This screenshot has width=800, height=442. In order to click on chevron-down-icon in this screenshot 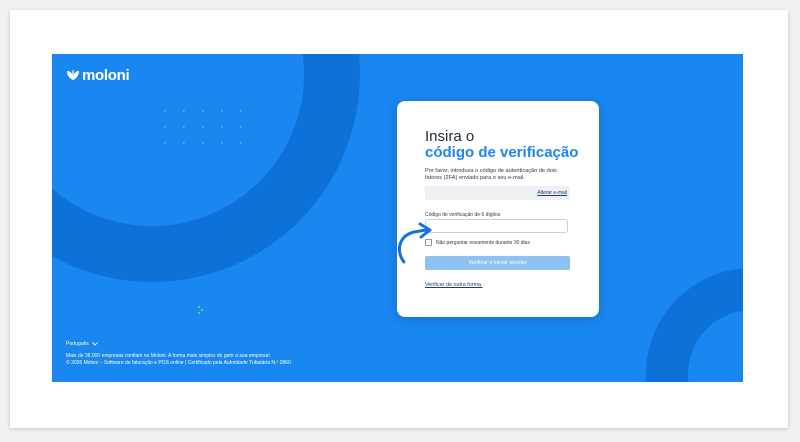, I will do `click(94, 344)`.